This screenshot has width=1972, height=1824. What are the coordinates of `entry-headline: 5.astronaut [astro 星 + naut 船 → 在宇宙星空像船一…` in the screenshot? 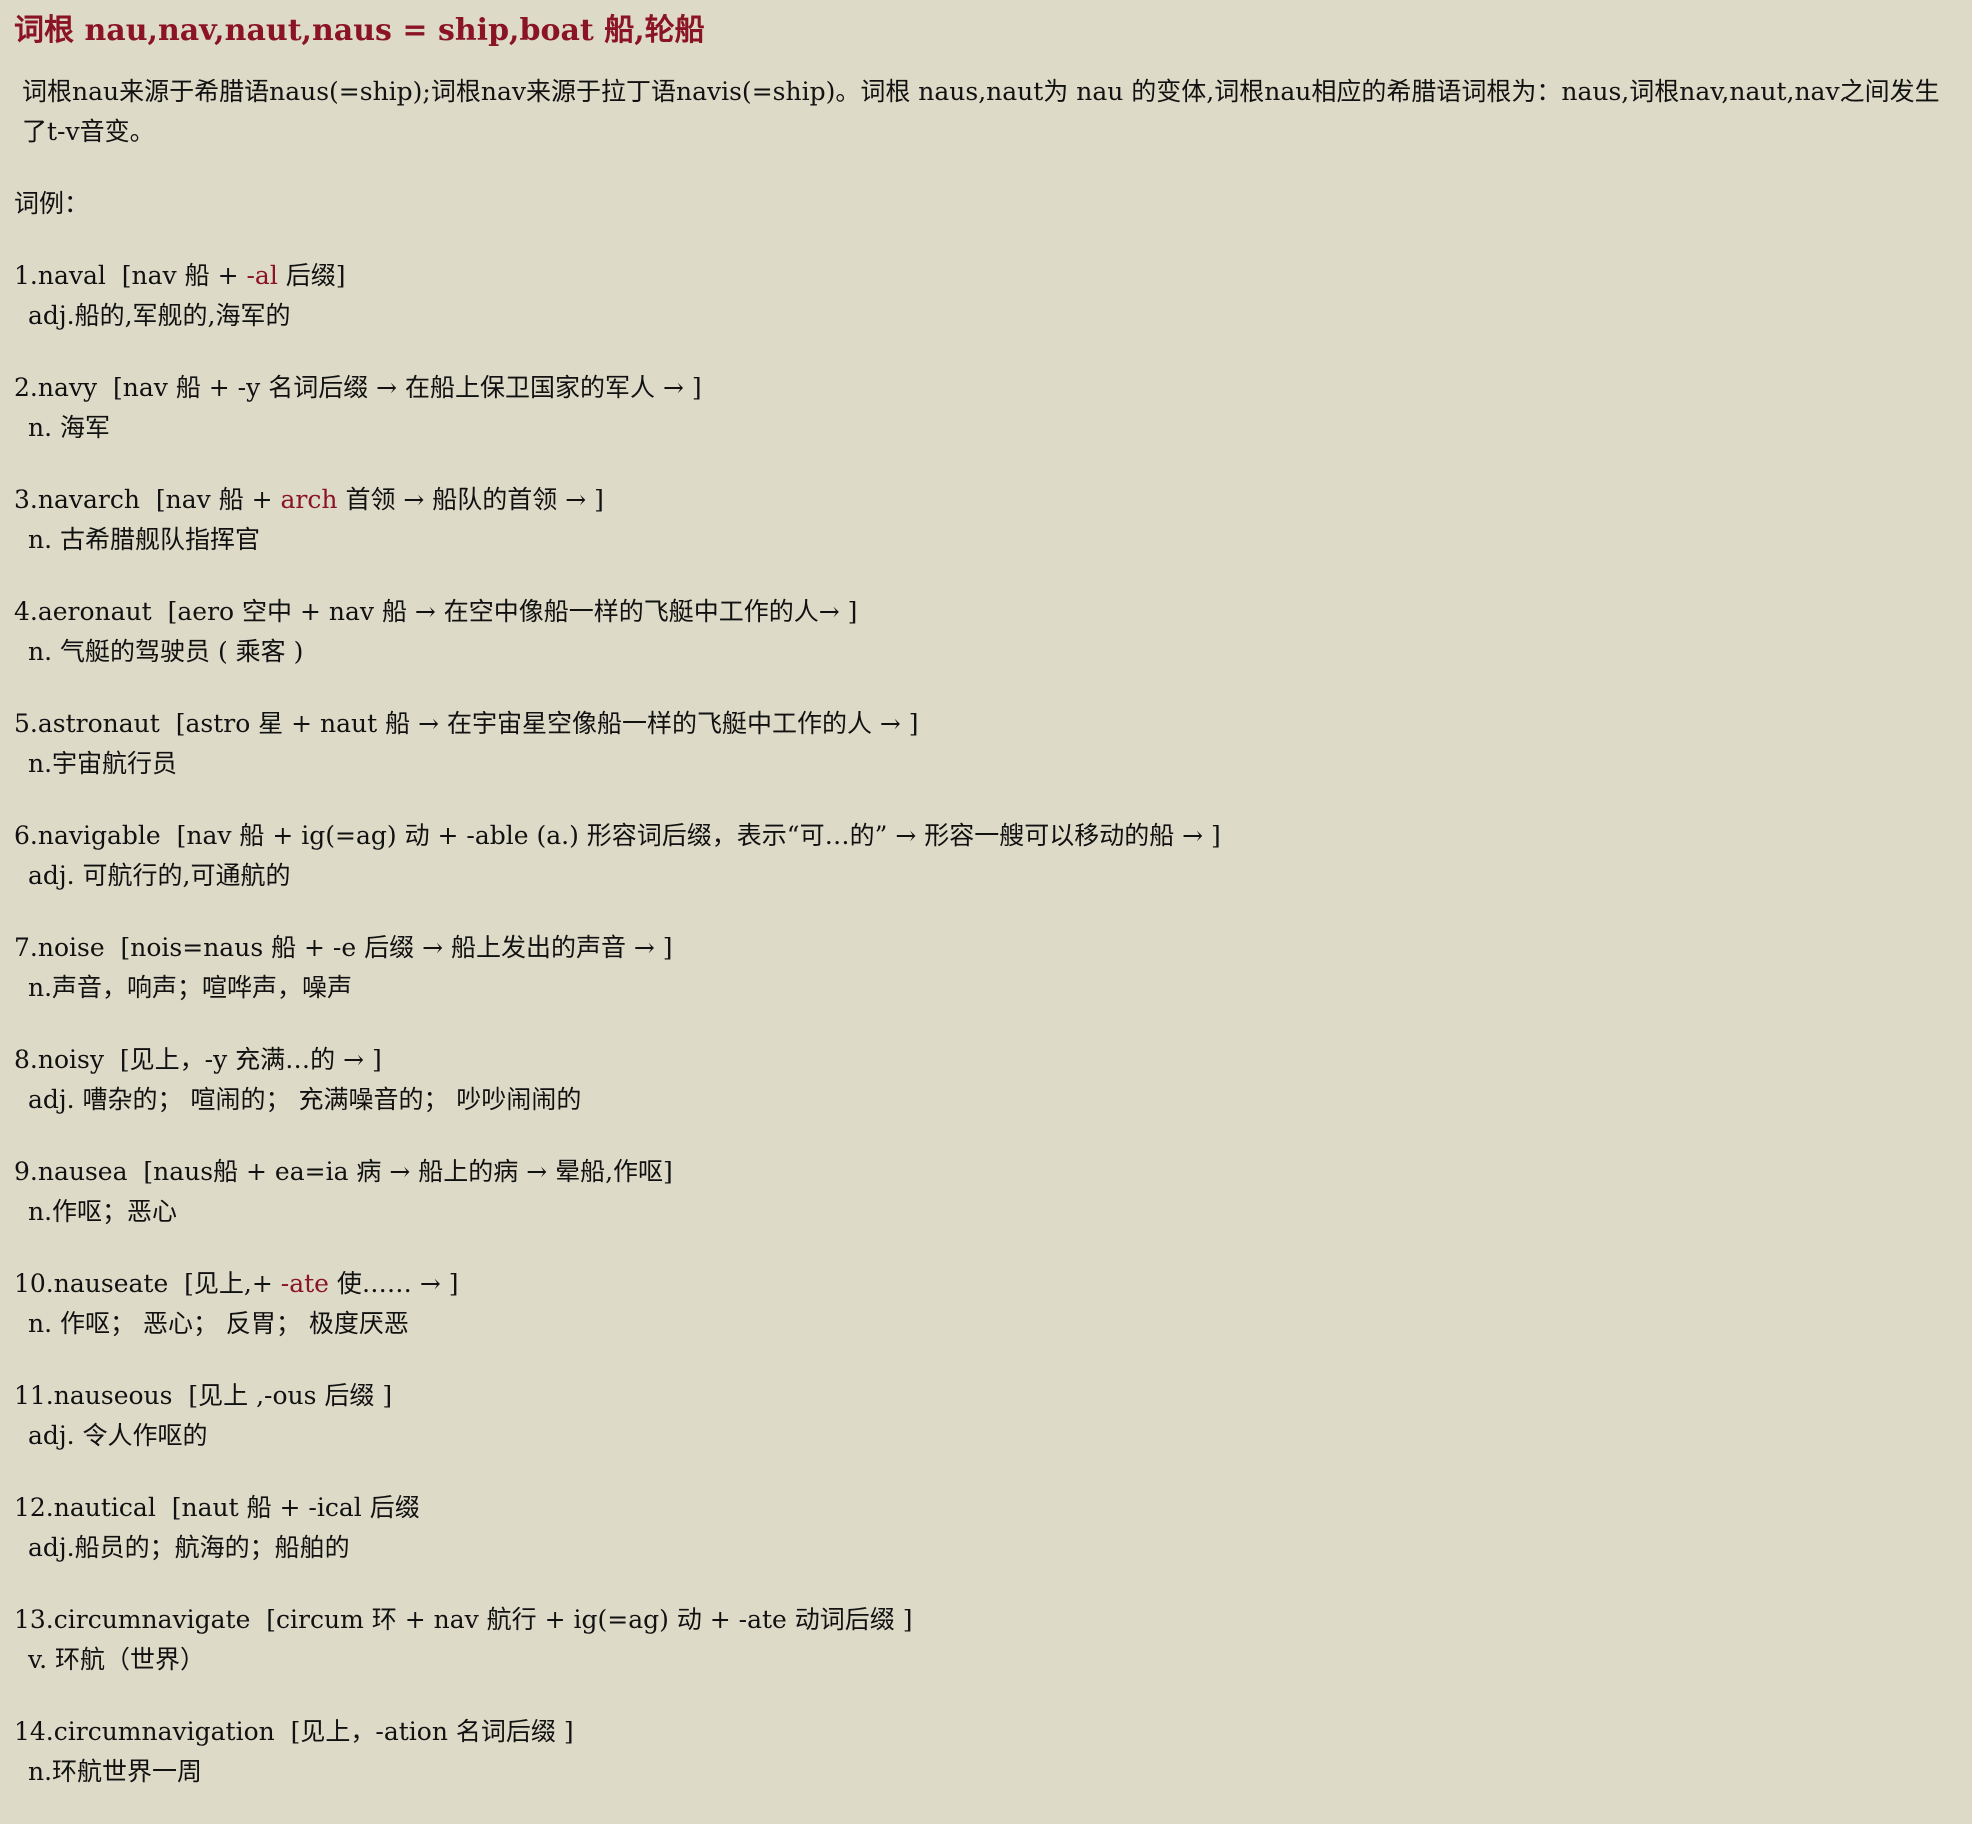 It's located at (986, 724).